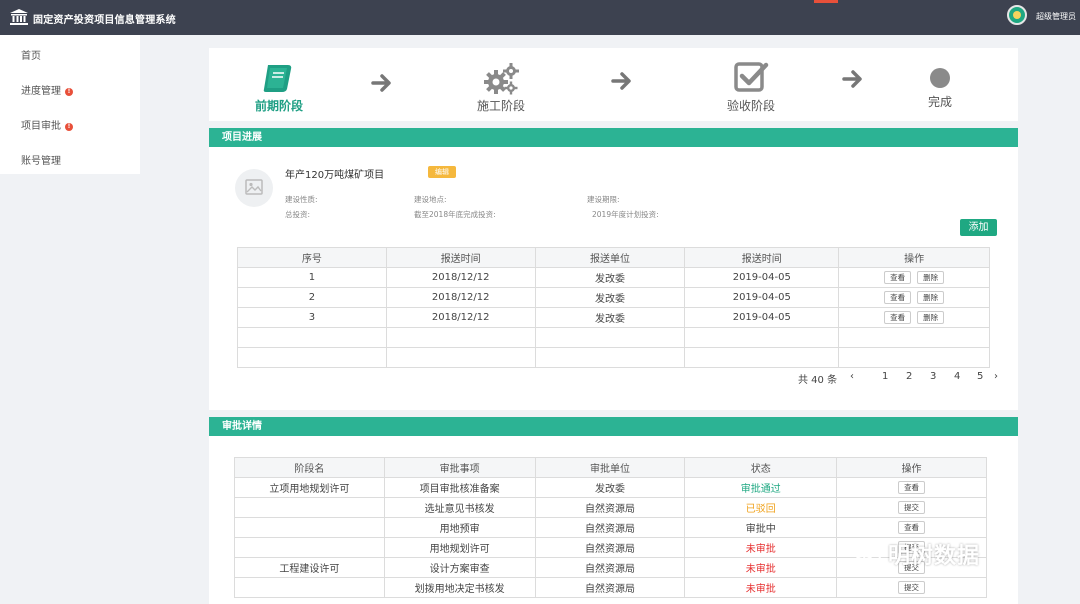  What do you see at coordinates (430, 199) in the screenshot?
I see `meta-location: 建设地点:` at bounding box center [430, 199].